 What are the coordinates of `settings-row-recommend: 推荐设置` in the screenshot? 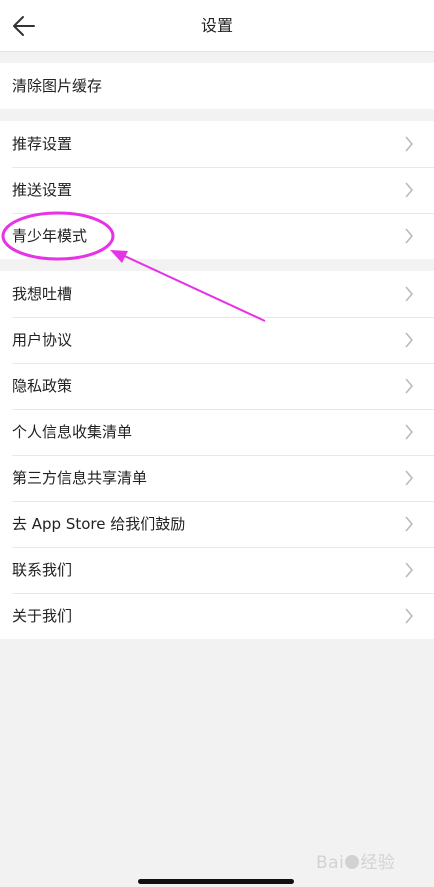 It's located at (217, 144).